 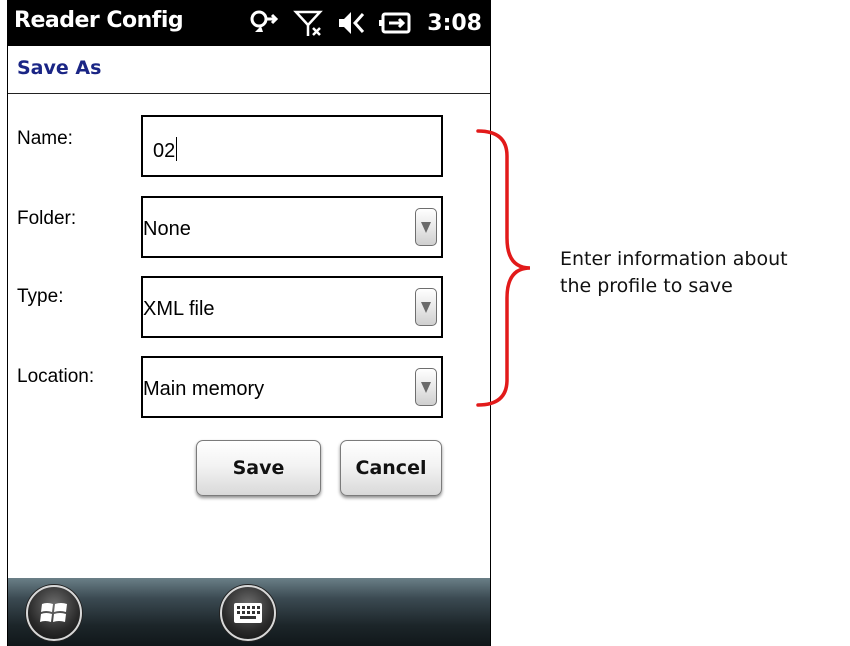 What do you see at coordinates (204, 389) in the screenshot?
I see `location-value: Main memory` at bounding box center [204, 389].